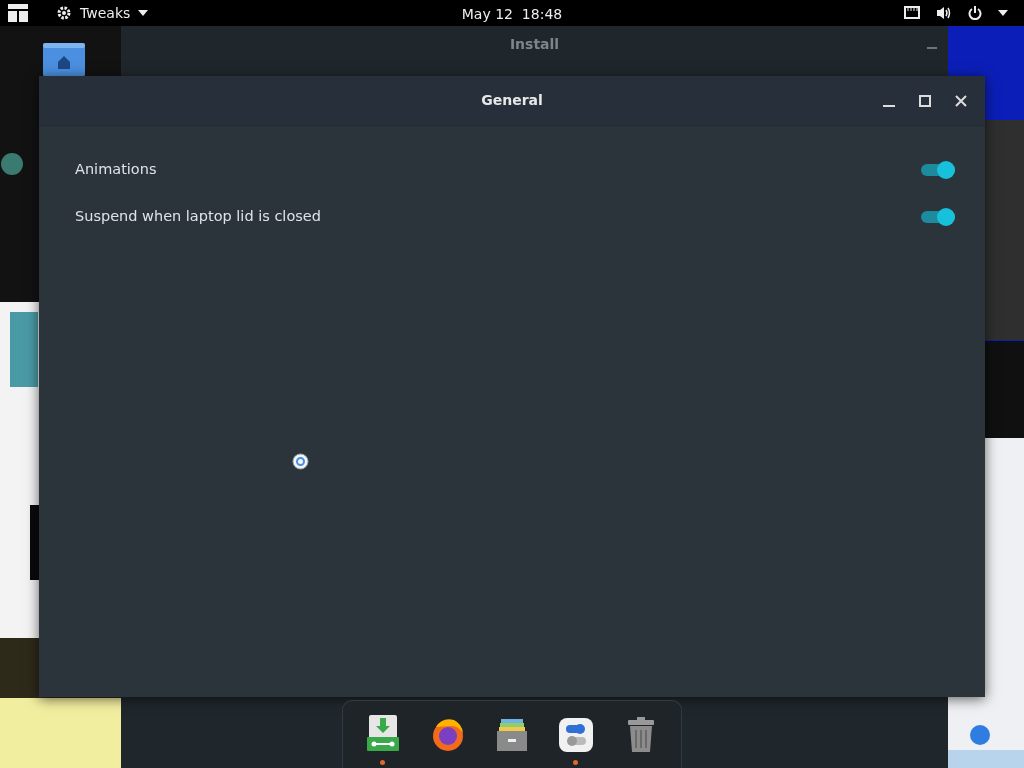  Describe the element at coordinates (961, 101) in the screenshot. I see `close-icon` at that location.